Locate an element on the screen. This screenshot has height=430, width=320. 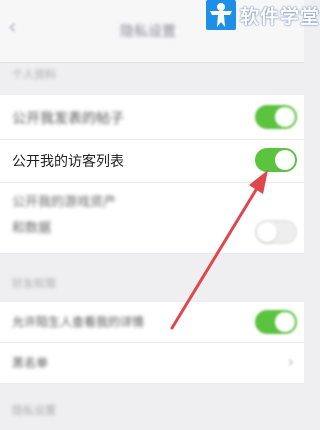
public-assets-toggle is located at coordinates (276, 232).